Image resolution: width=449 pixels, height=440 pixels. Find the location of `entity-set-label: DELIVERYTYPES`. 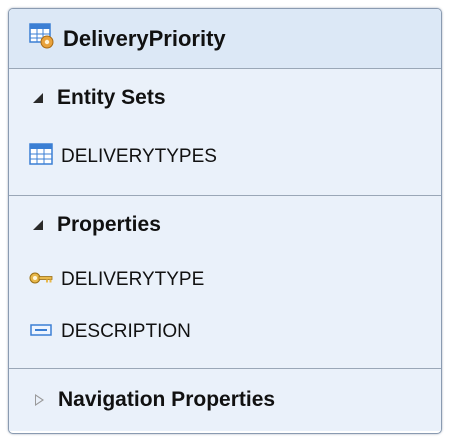

entity-set-label: DELIVERYTYPES is located at coordinates (139, 156).